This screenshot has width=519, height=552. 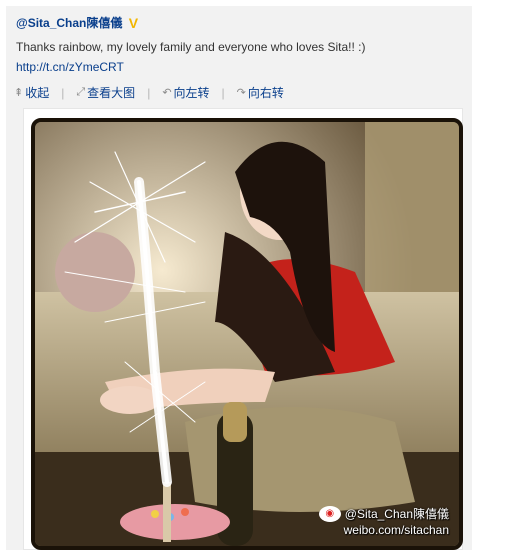 What do you see at coordinates (81, 92) in the screenshot?
I see `view-large-icon: ⤢` at bounding box center [81, 92].